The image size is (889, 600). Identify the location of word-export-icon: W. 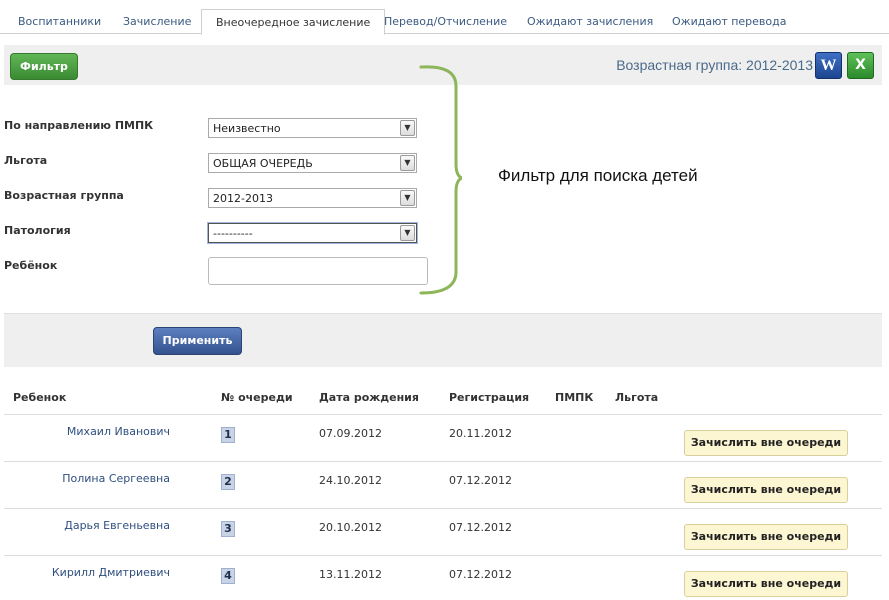
(828, 65).